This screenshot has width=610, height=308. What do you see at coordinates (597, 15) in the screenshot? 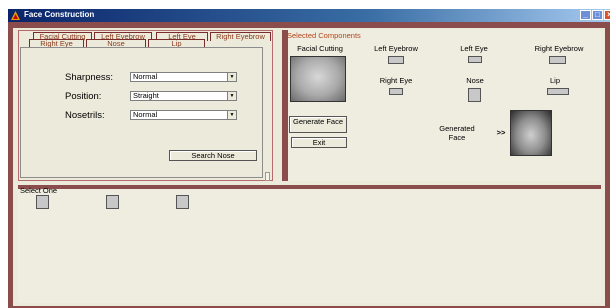
I see `maximize-button: □` at bounding box center [597, 15].